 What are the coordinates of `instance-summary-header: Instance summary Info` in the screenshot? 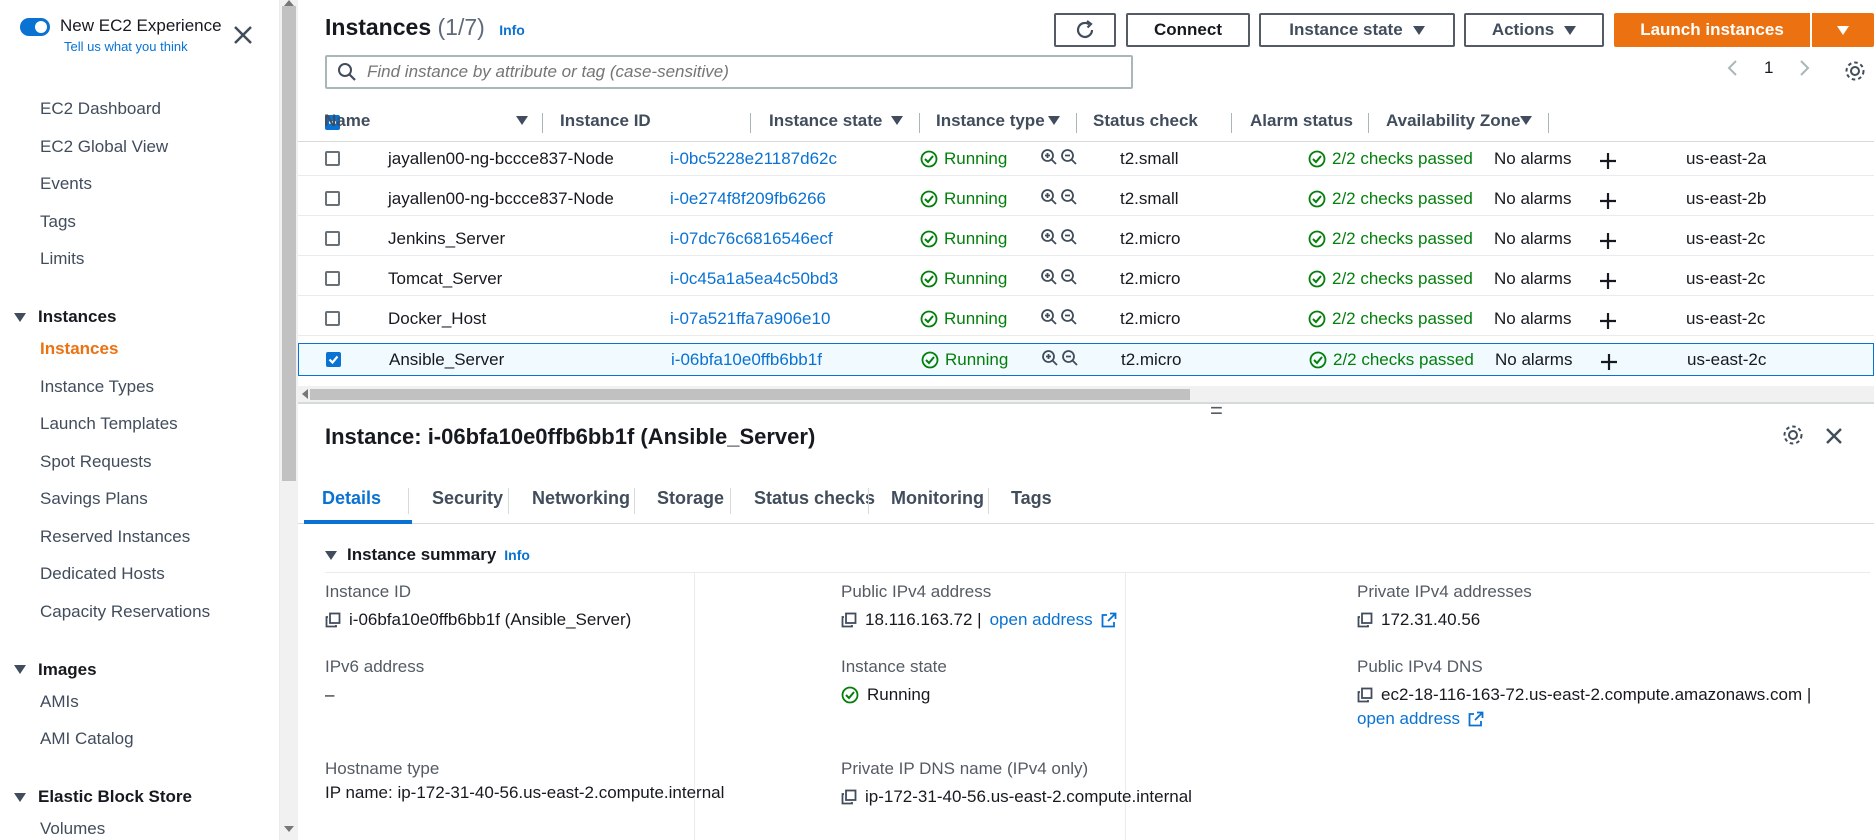 It's located at (427, 555).